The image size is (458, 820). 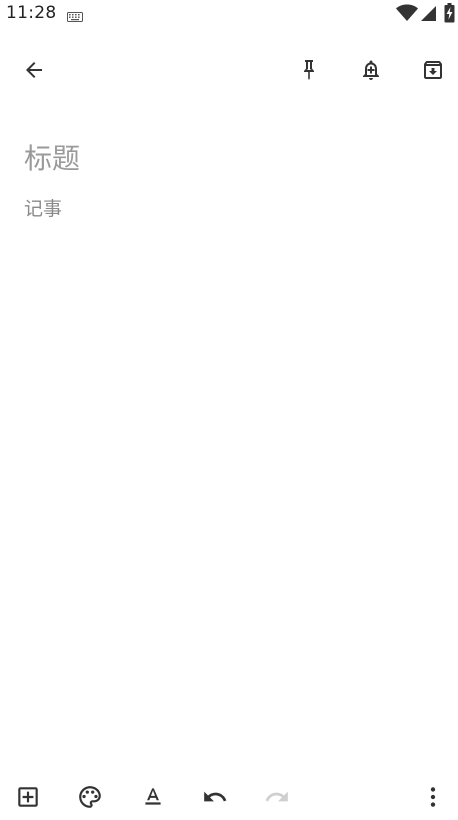 What do you see at coordinates (449, 15) in the screenshot?
I see `battery-charging-icon` at bounding box center [449, 15].